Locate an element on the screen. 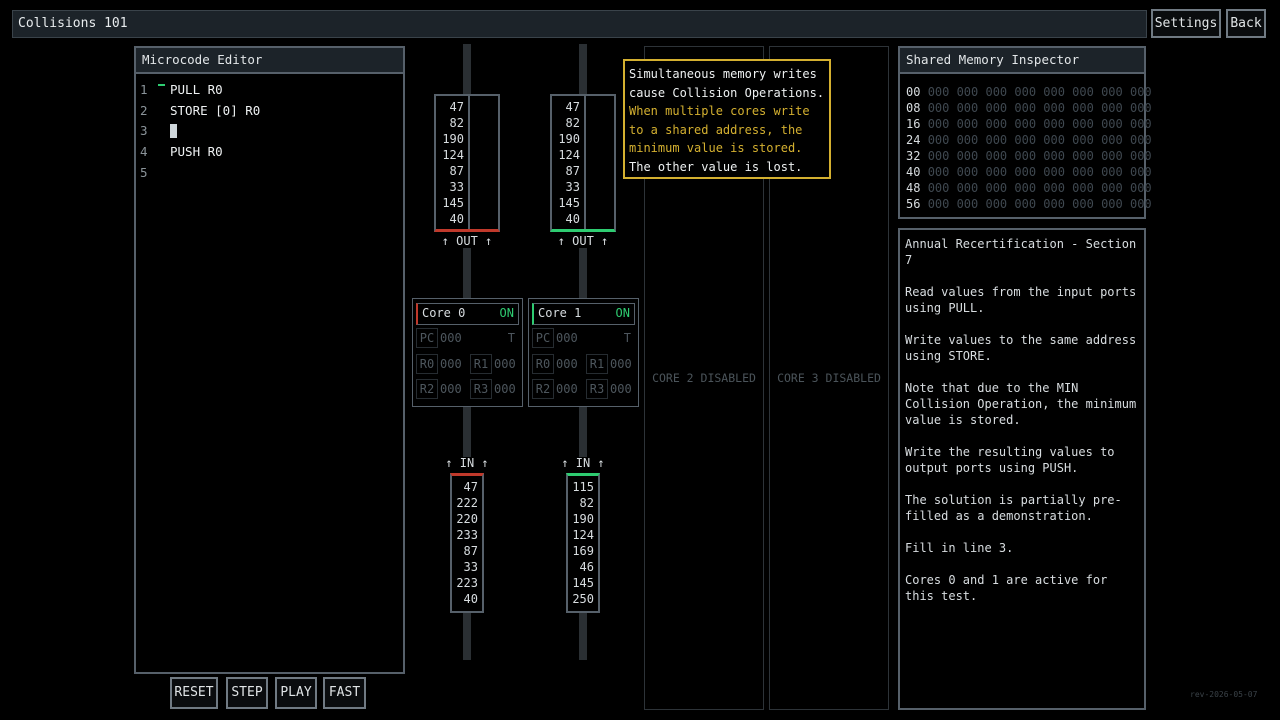 The width and height of the screenshot is (1280, 720). r1-value: 000 is located at coordinates (621, 364).